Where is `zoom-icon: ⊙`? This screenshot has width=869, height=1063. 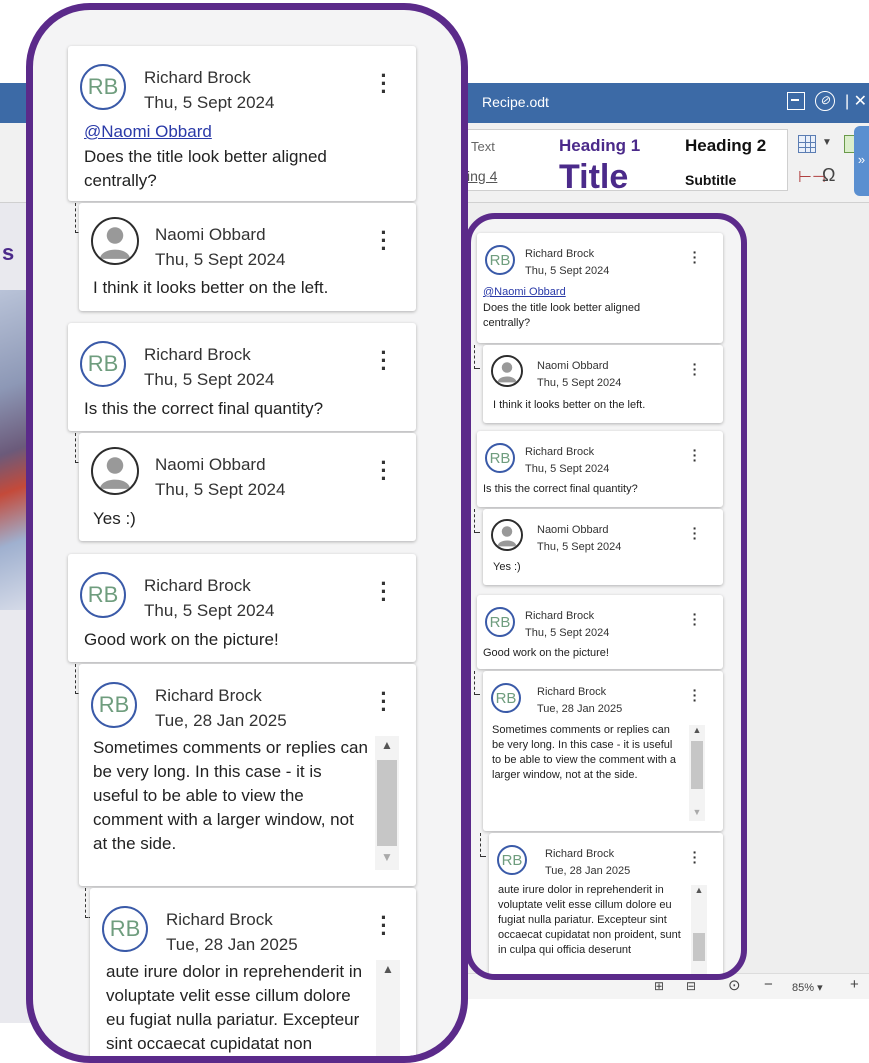 zoom-icon: ⊙ is located at coordinates (734, 985).